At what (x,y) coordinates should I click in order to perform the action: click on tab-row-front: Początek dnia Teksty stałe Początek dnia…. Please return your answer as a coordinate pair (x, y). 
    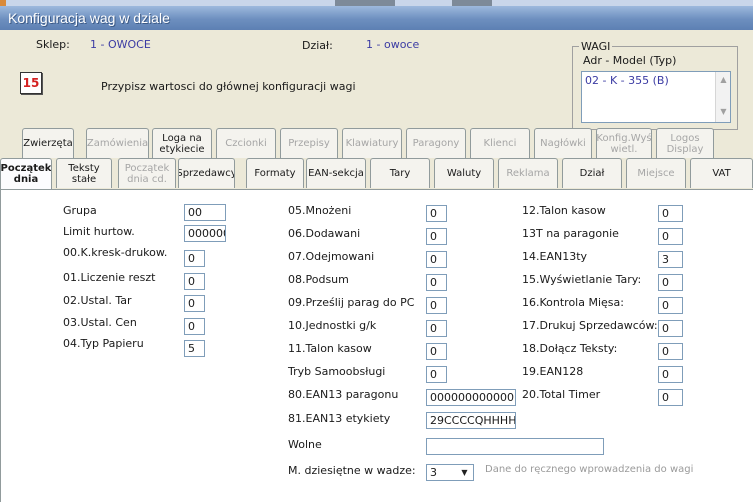
    Looking at the image, I should click on (376, 173).